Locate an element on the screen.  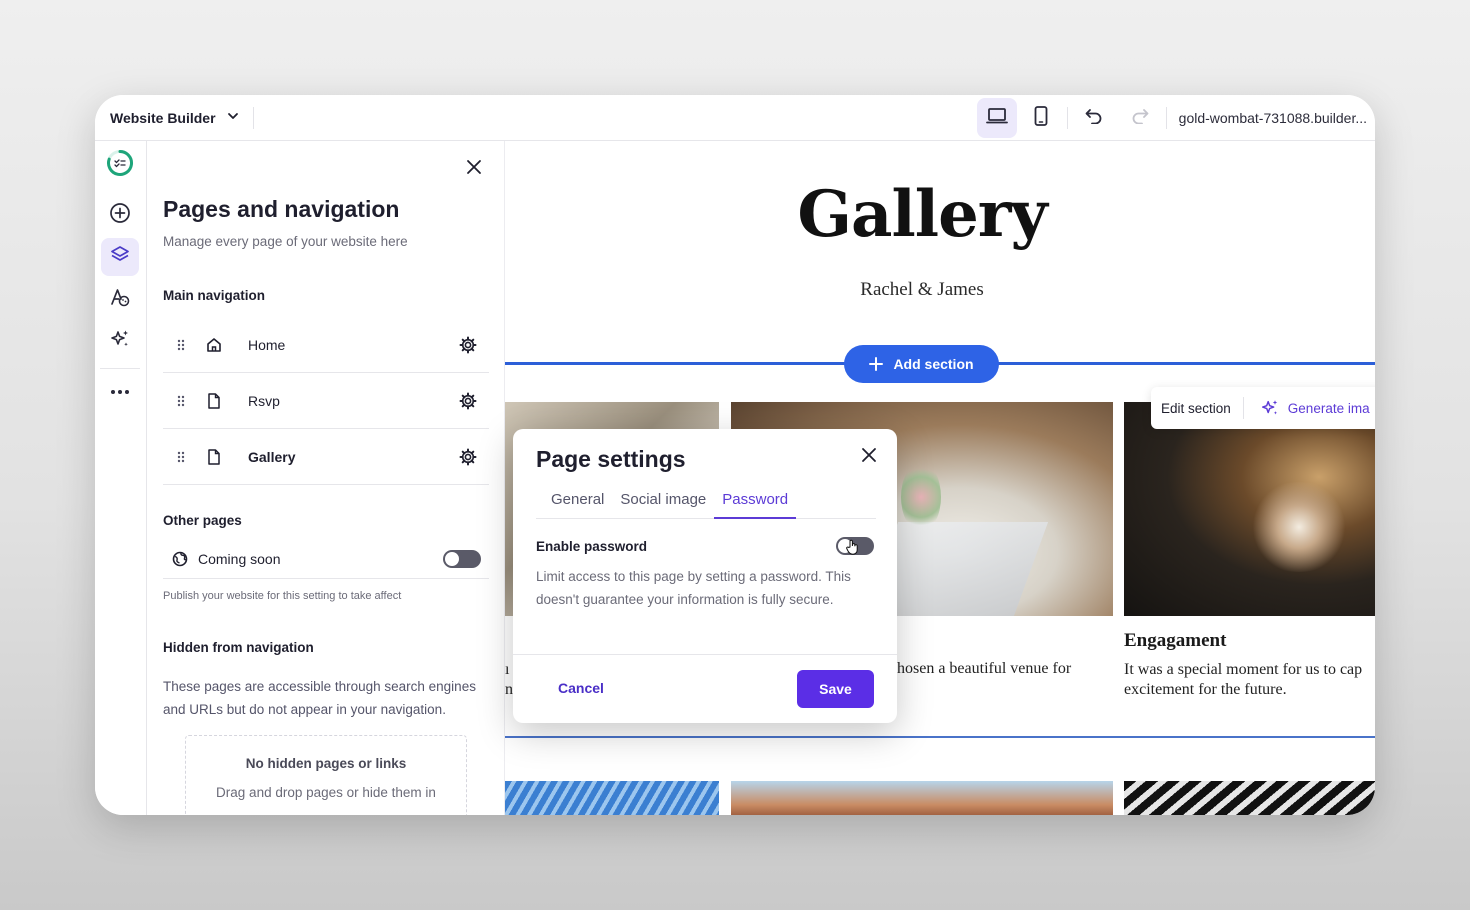
styles-button is located at coordinates (120, 299).